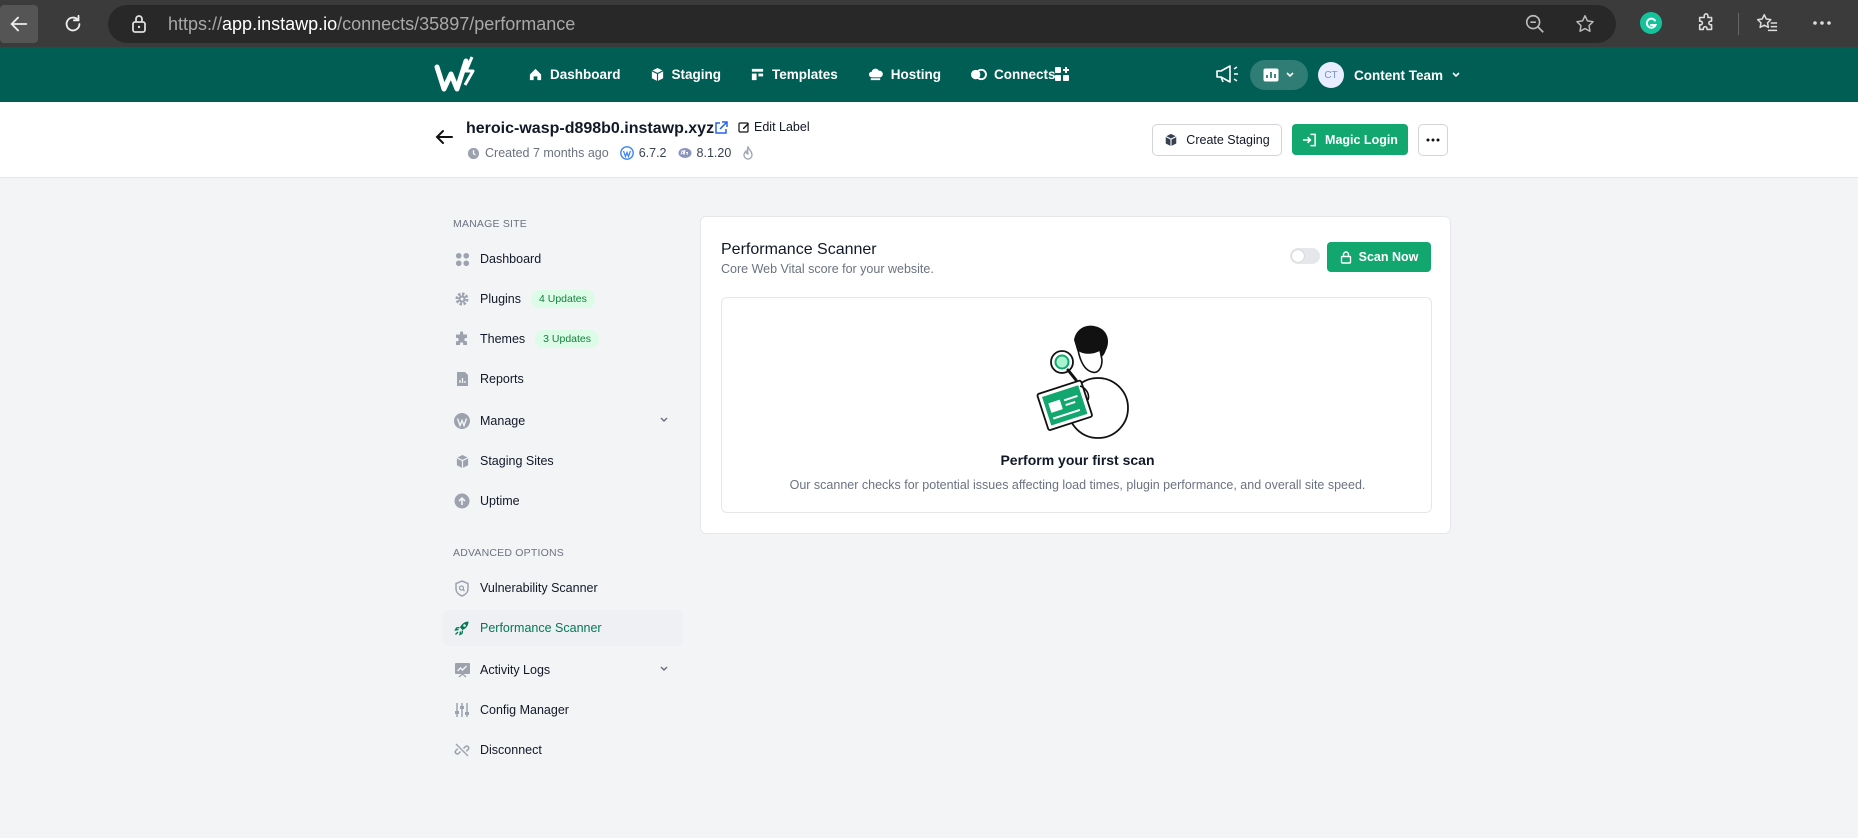 The width and height of the screenshot is (1858, 838). I want to click on more-options-button, so click(1433, 140).